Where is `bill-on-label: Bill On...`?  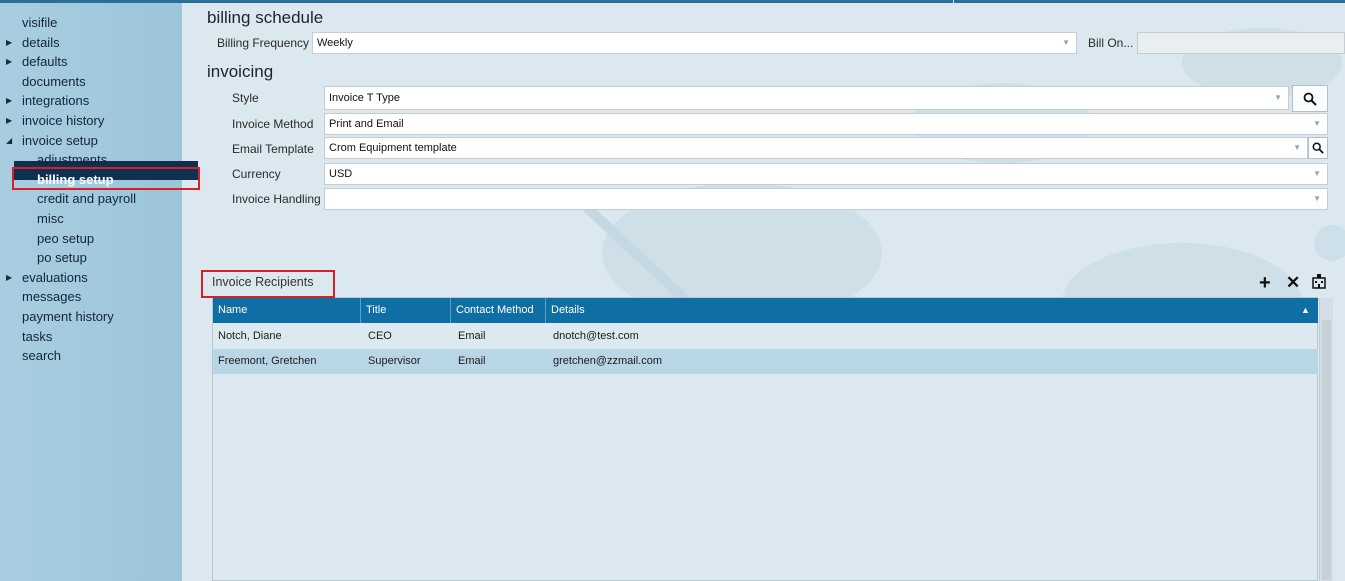 bill-on-label: Bill On... is located at coordinates (1111, 43).